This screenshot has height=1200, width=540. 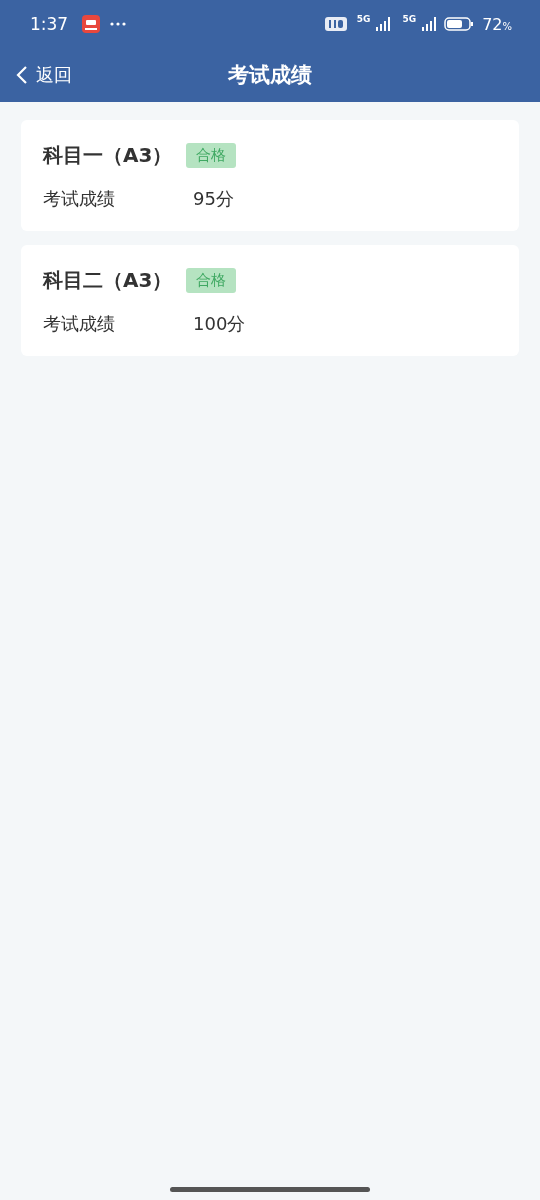 What do you see at coordinates (213, 199) in the screenshot?
I see `score-value: 95分` at bounding box center [213, 199].